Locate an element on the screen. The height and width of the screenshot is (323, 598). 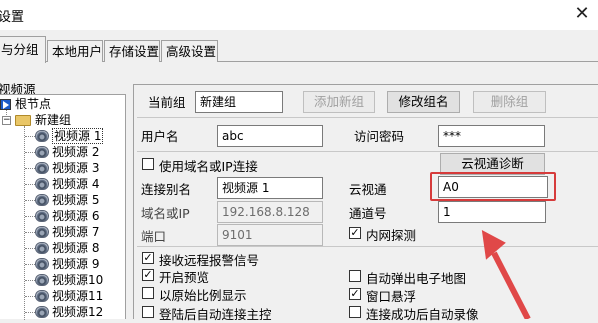
tree-item-label: 视频源 7 is located at coordinates (76, 232).